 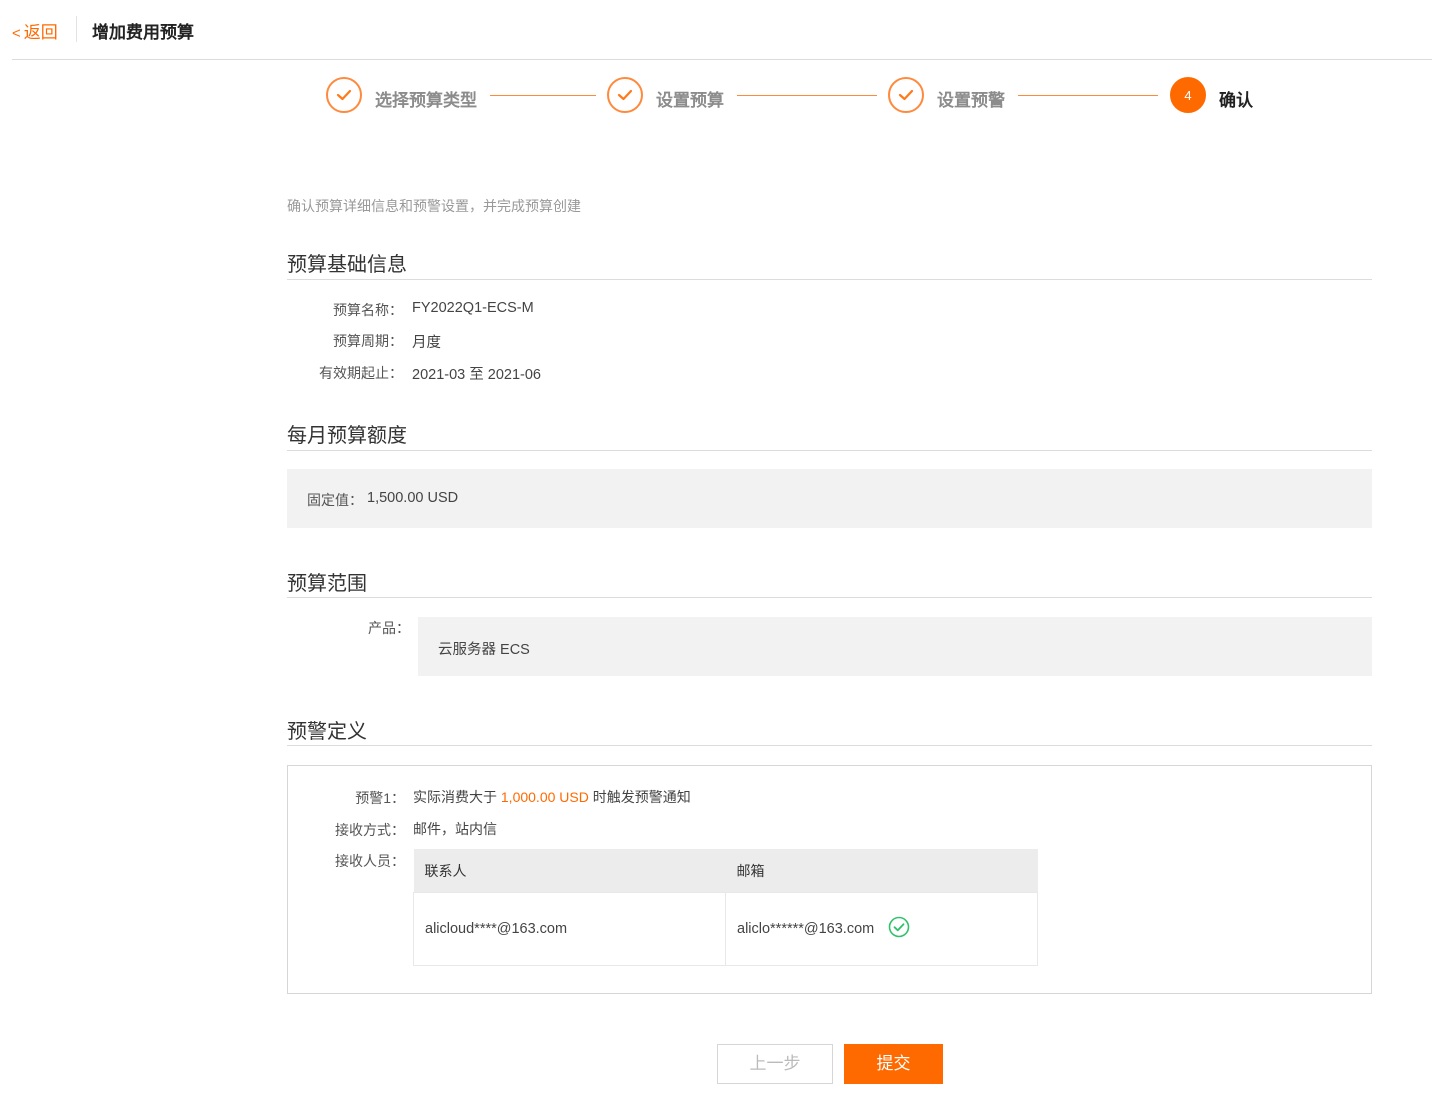 I want to click on contact-cell: alicloud****@163.com, so click(x=569, y=929).